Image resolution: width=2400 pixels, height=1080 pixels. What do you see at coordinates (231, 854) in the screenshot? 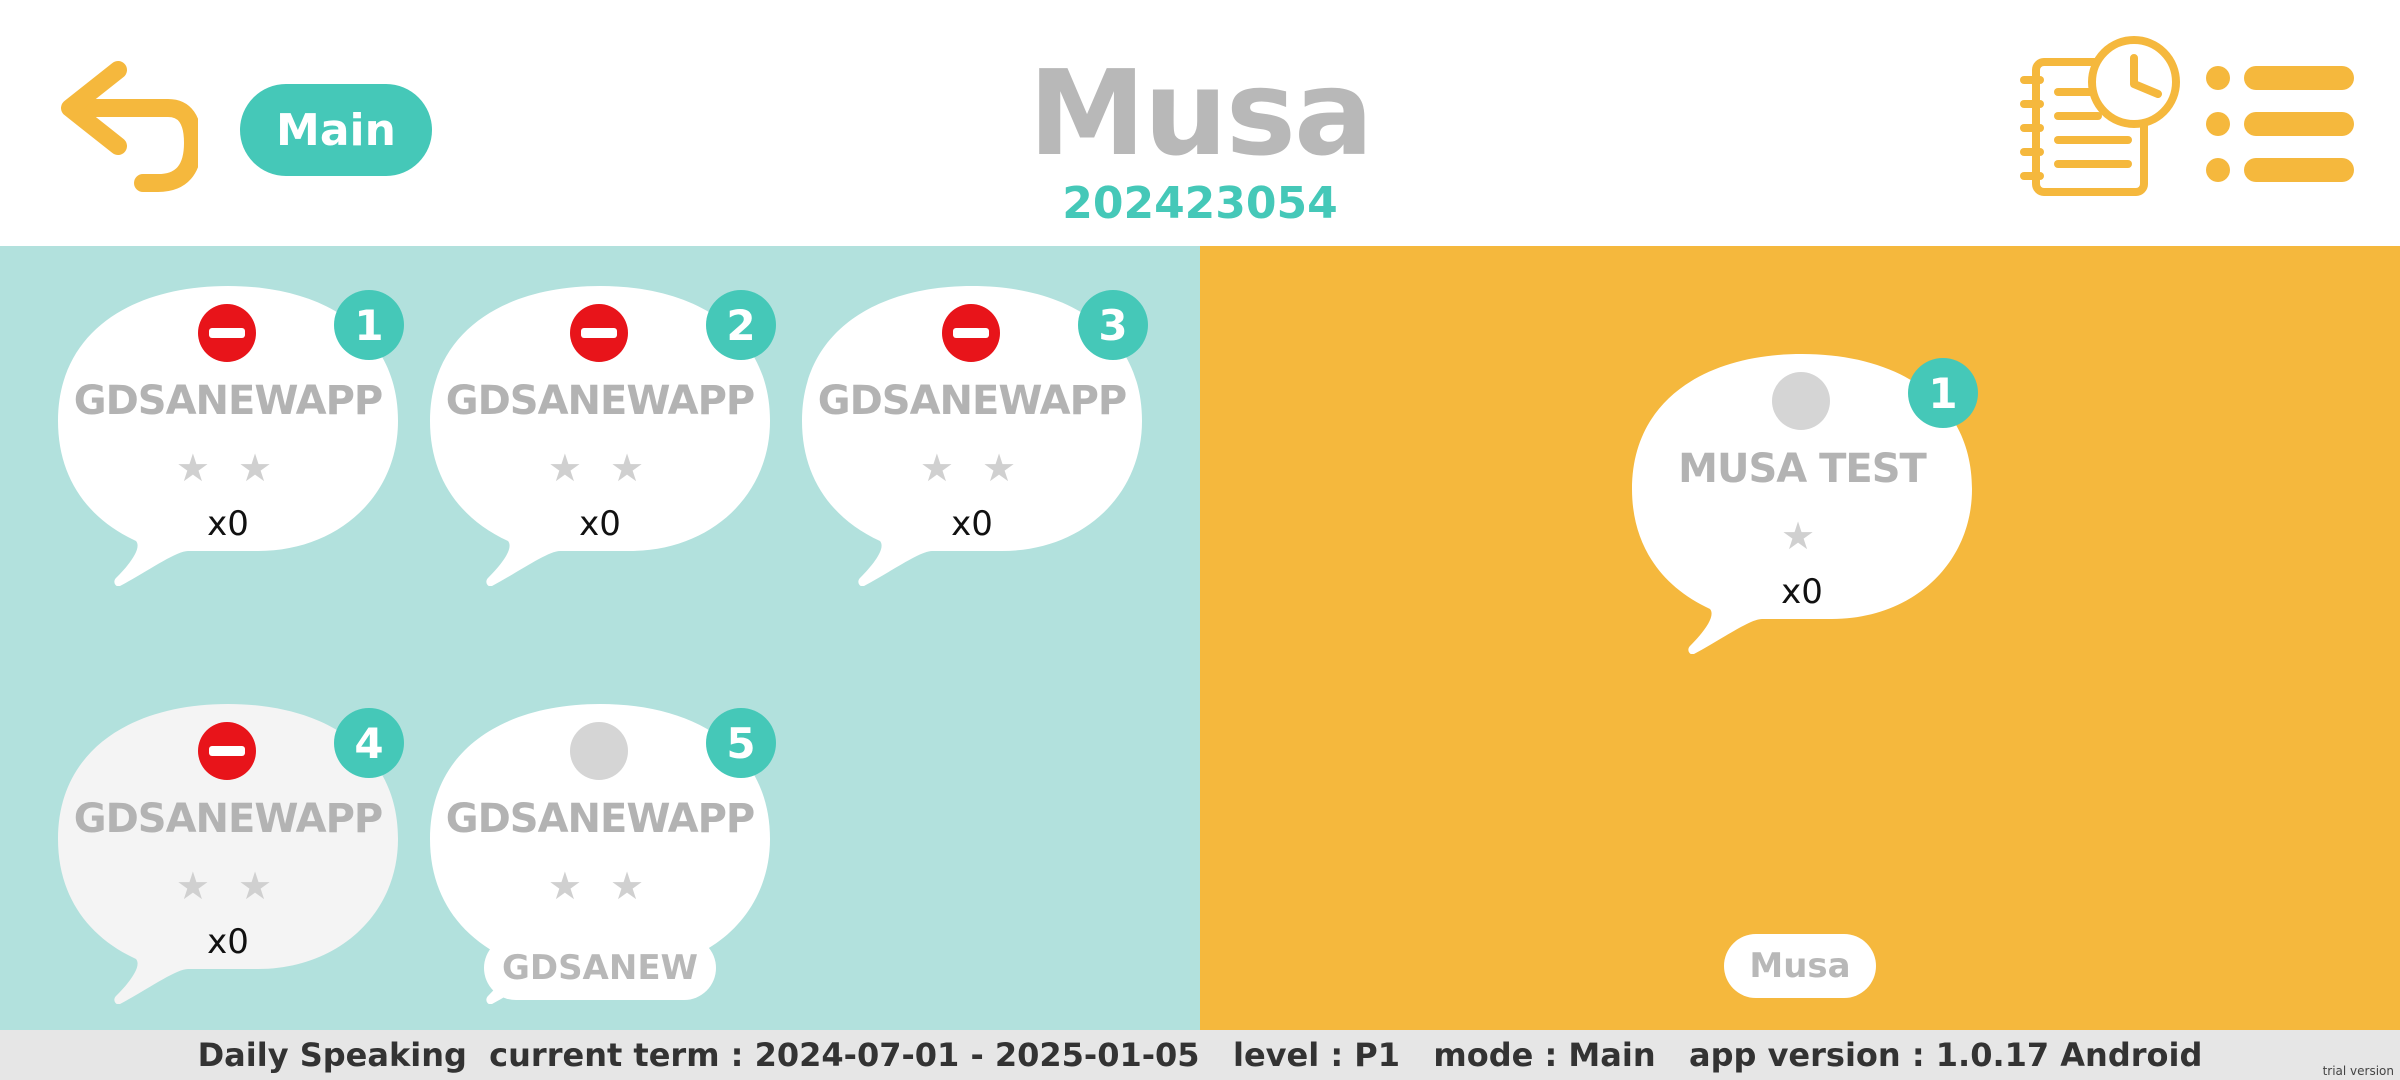
I see `lesson-card: 4 GDSANEWAPP ★ ★ x0` at bounding box center [231, 854].